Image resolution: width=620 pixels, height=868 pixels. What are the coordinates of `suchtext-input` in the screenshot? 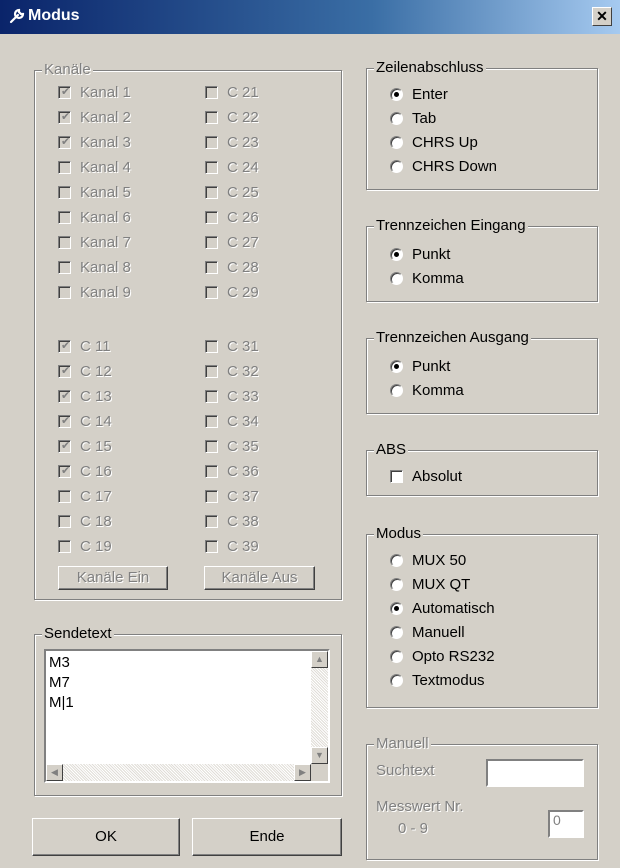 It's located at (535, 773).